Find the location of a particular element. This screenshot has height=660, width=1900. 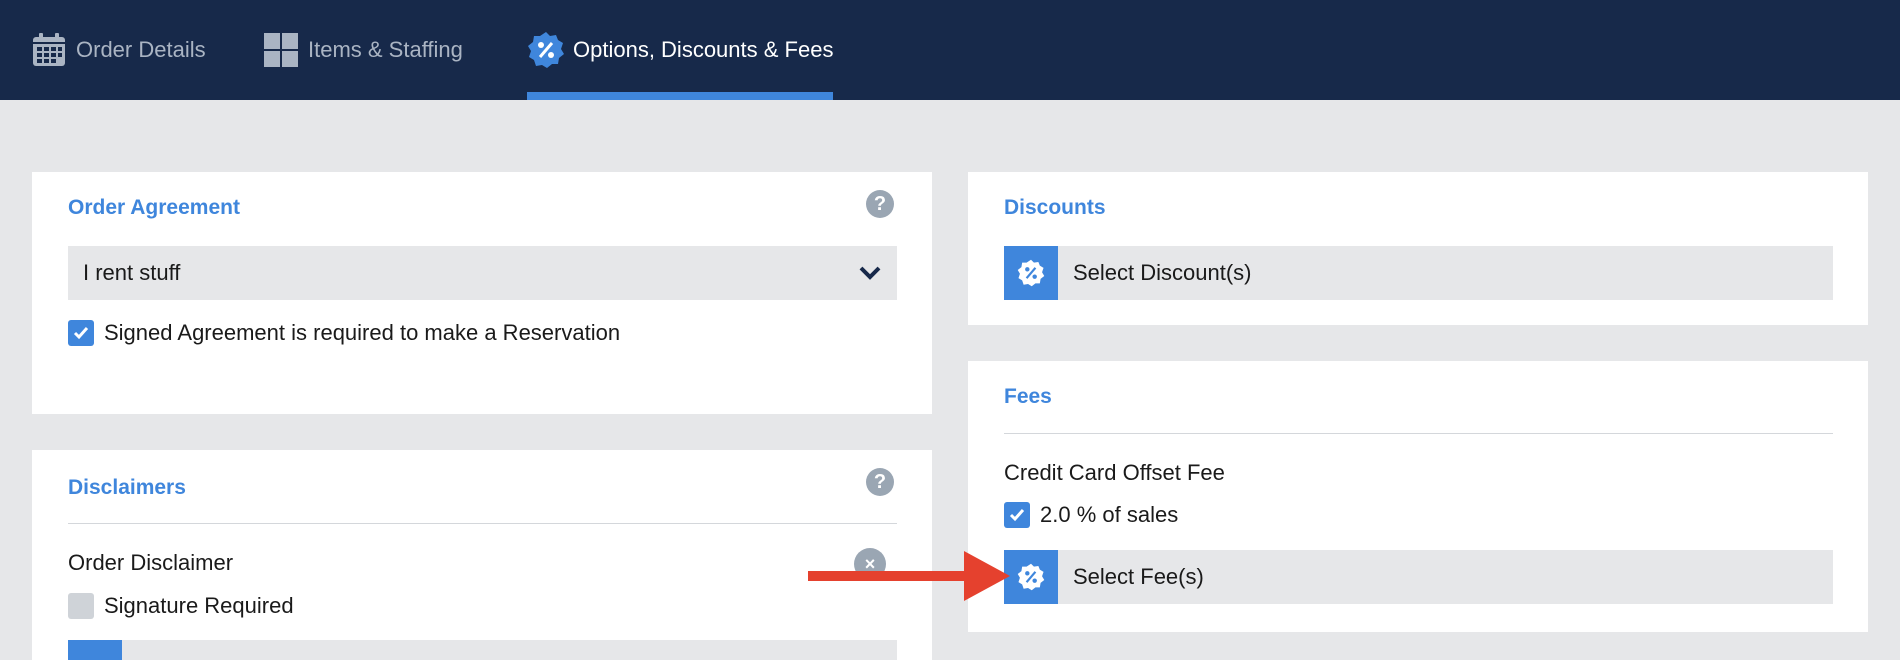

grid-icon is located at coordinates (281, 50).